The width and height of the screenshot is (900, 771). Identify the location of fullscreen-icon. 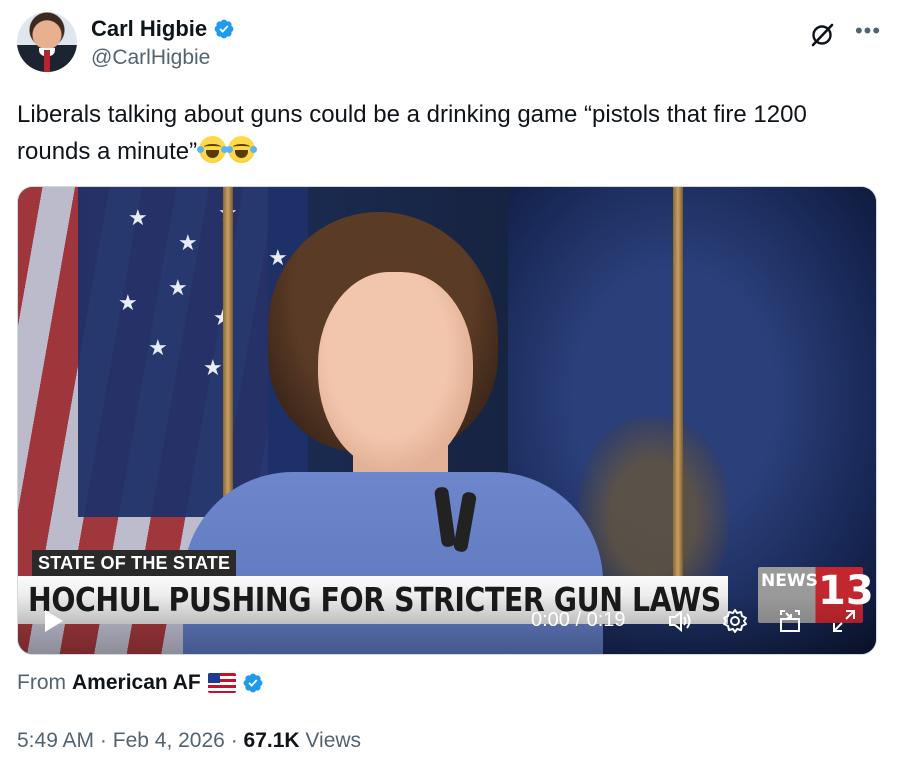
(844, 621).